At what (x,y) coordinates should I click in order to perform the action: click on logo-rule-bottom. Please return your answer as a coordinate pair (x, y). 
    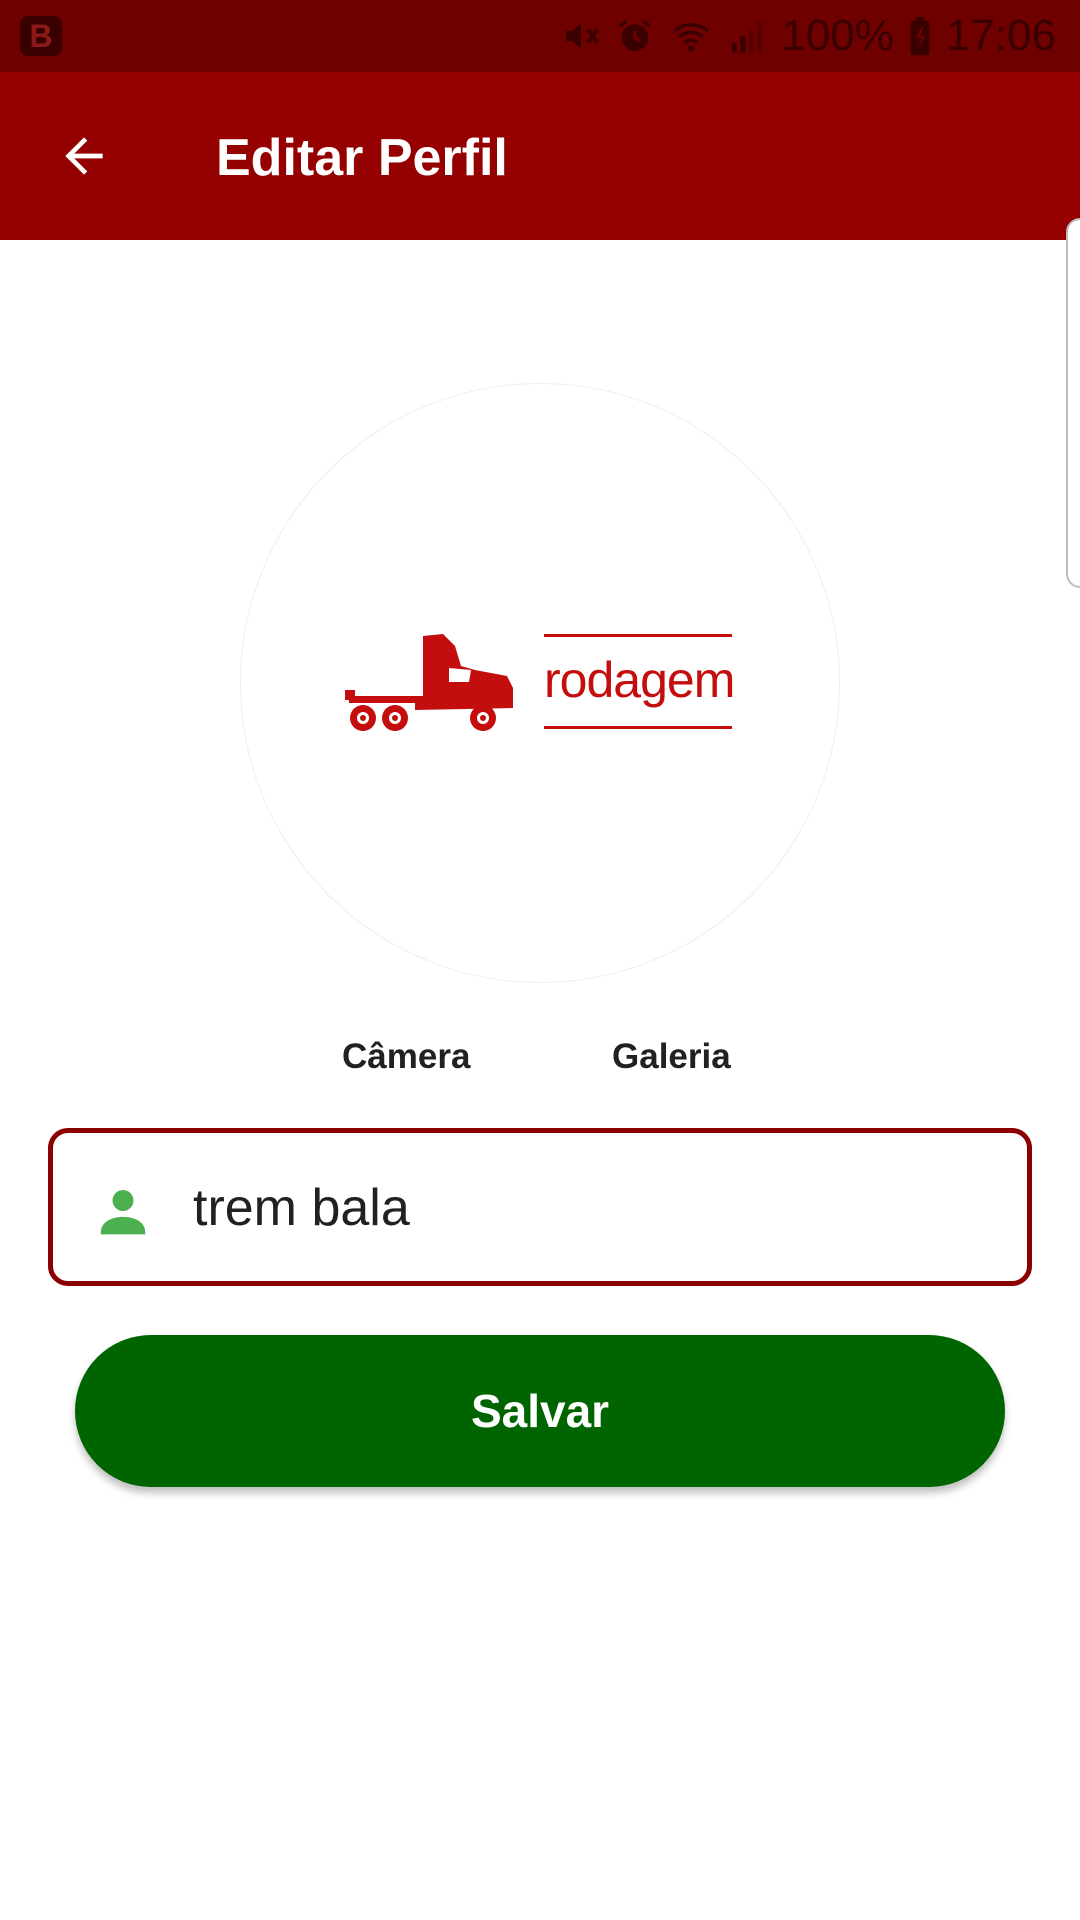
    Looking at the image, I should click on (638, 727).